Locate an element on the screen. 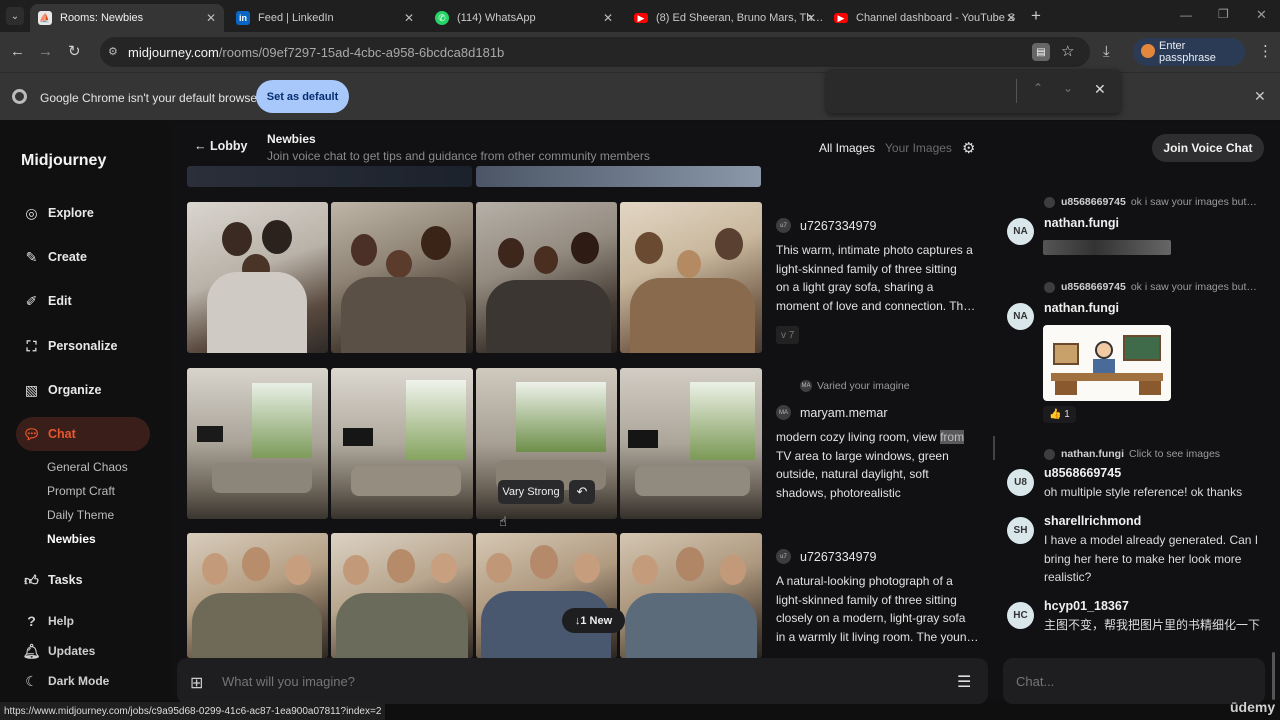  avatar: U8 is located at coordinates (1020, 482).